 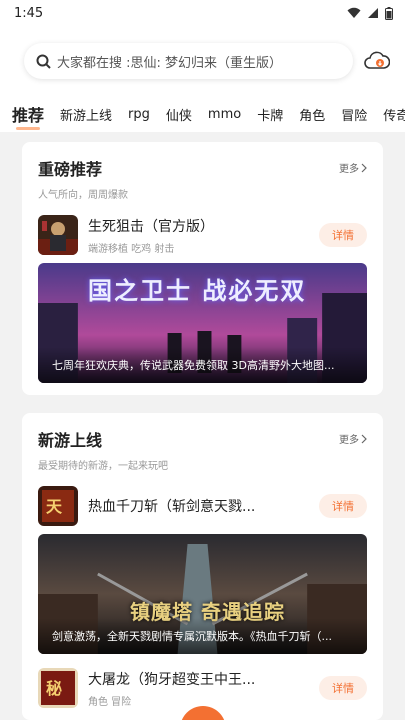 I want to click on top-bar: 大家都在搜 :思仙: 梦幻归来（重生版）, so click(x=202, y=61).